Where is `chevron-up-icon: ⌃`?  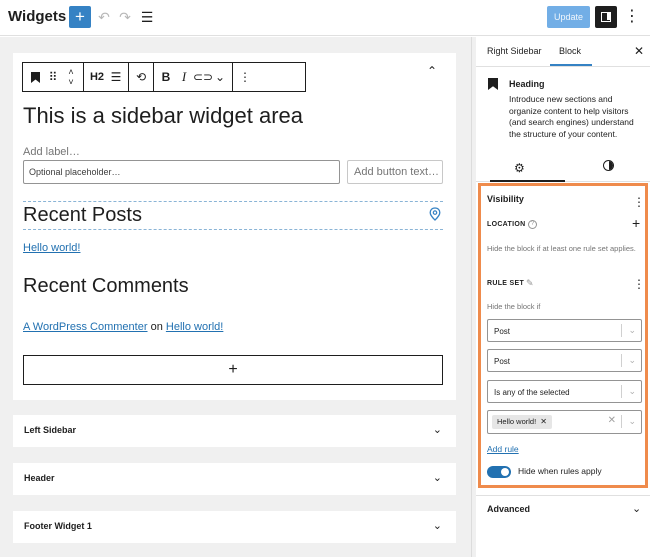 chevron-up-icon: ⌃ is located at coordinates (432, 71).